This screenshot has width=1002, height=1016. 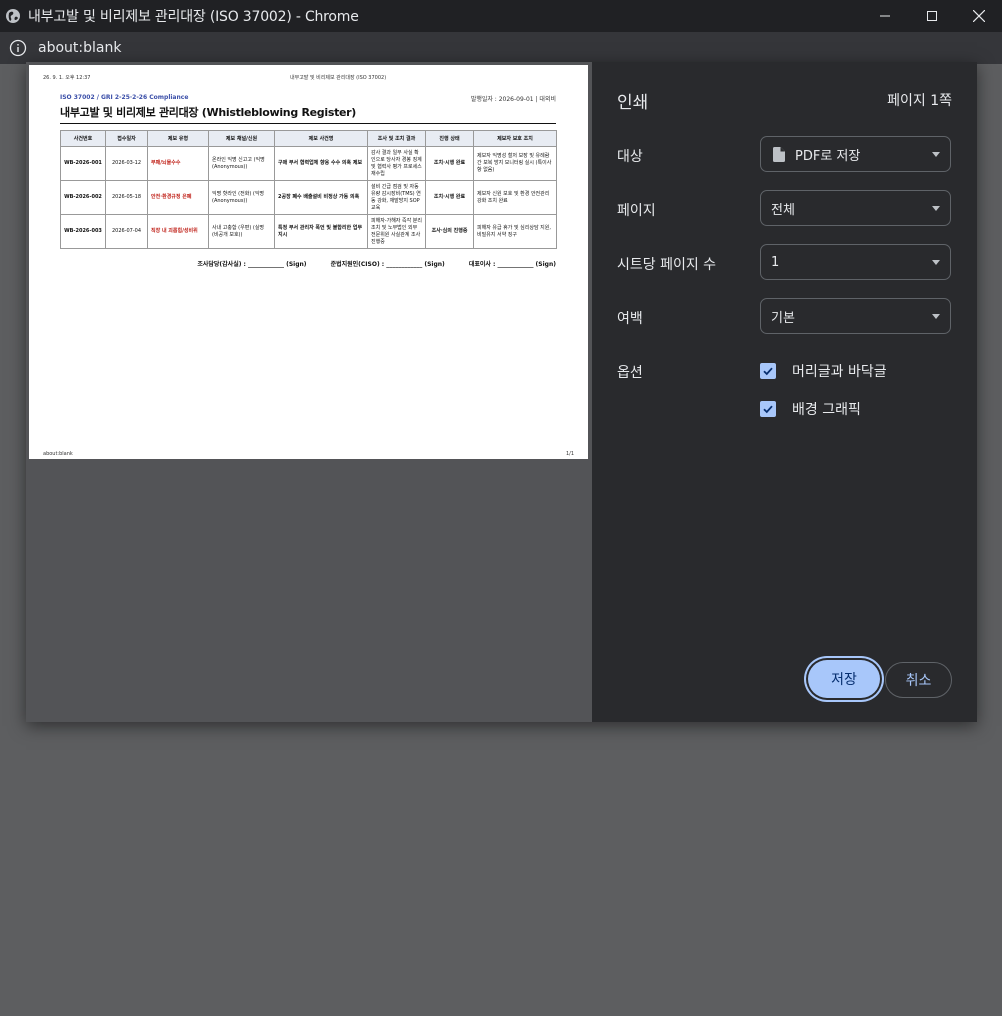 What do you see at coordinates (67, 78) in the screenshot?
I see `header-datetime: 26. 9. 1. 오후 12:37` at bounding box center [67, 78].